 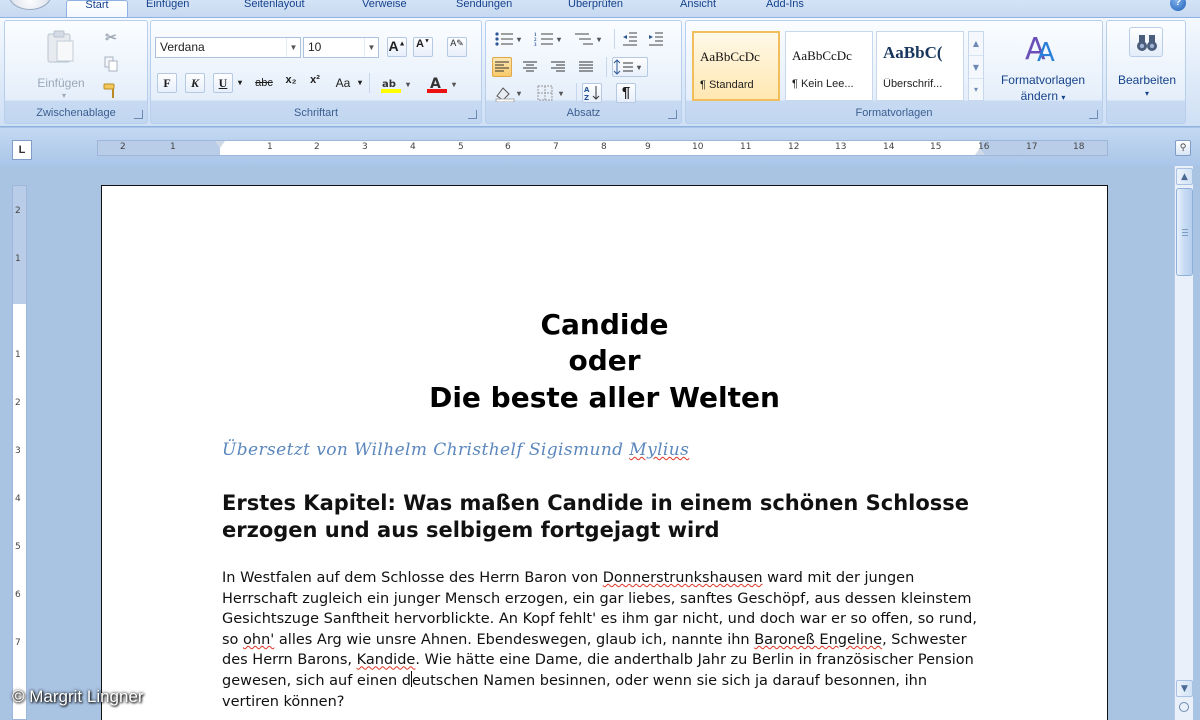 I want to click on tab-start: Start, so click(x=97, y=8).